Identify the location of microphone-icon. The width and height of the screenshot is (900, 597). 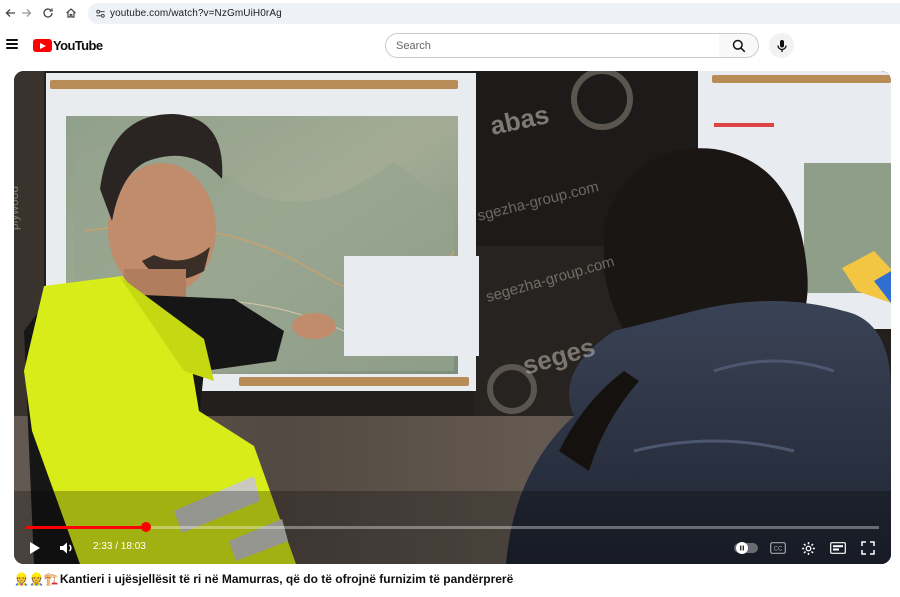
(781, 45).